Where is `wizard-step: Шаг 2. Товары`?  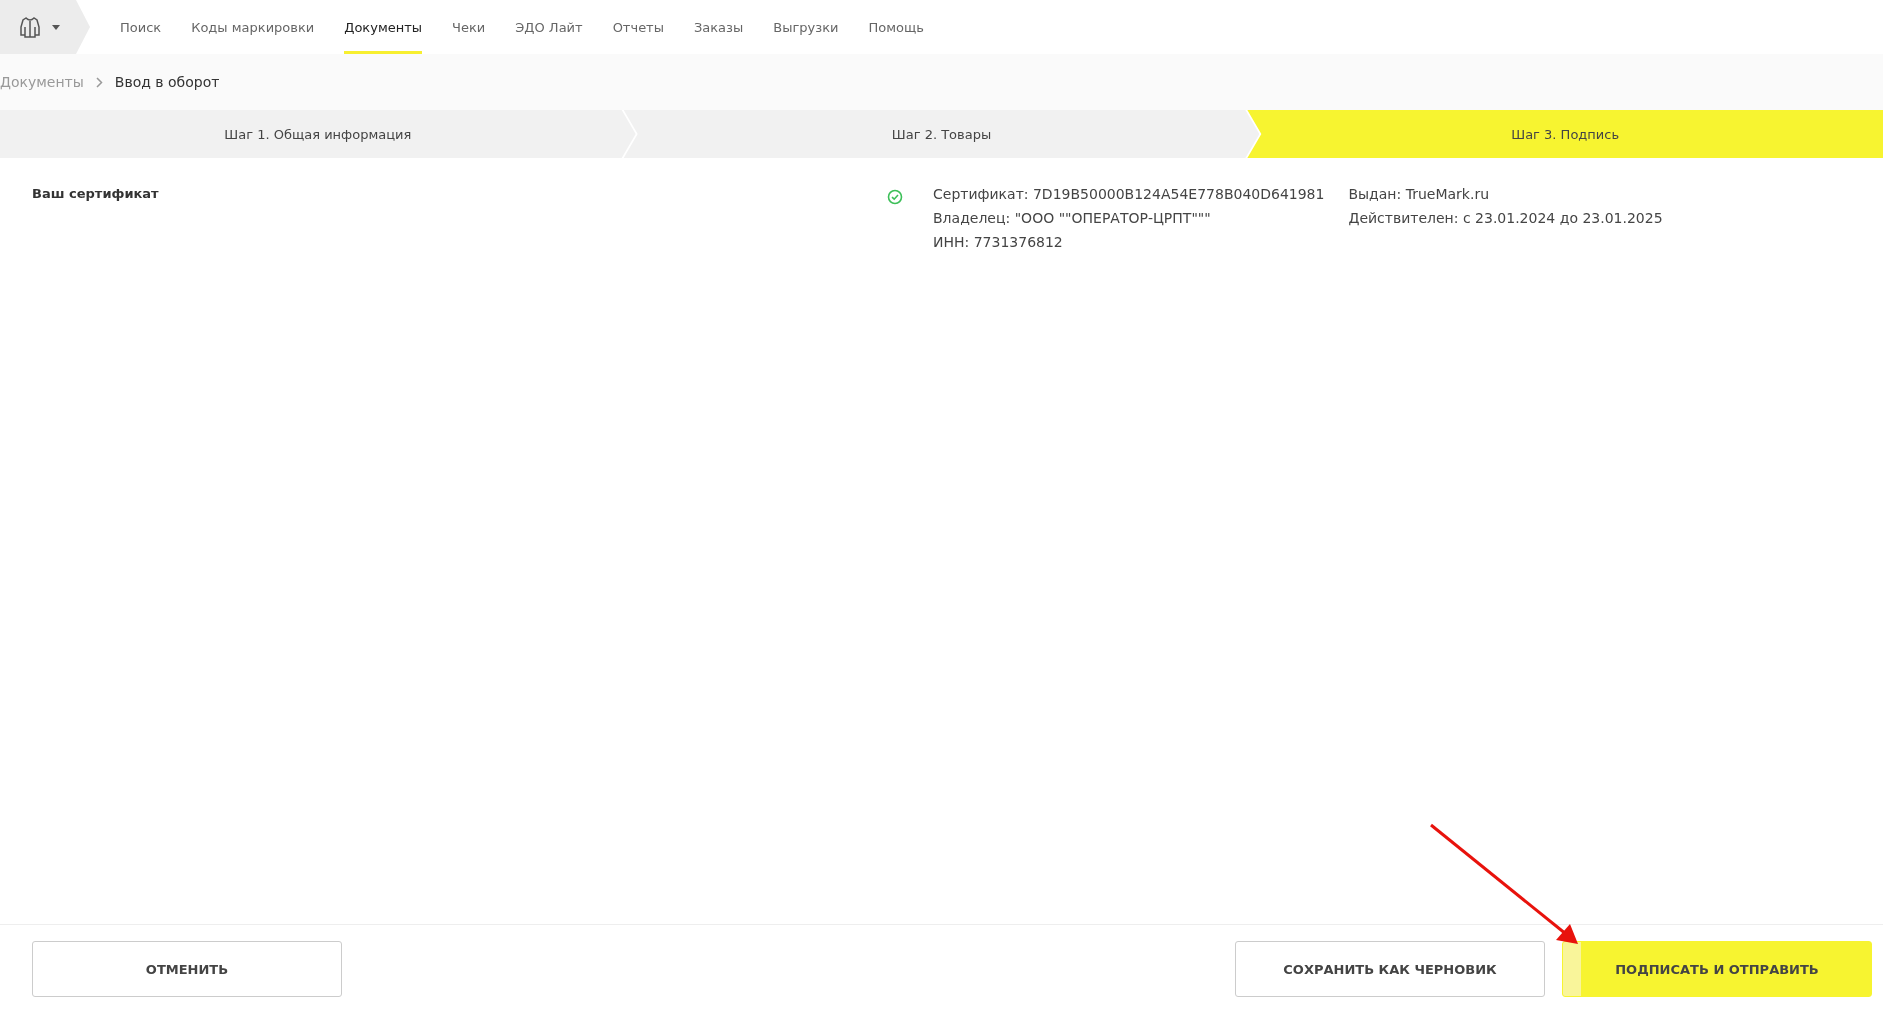
wizard-step: Шаг 2. Товары is located at coordinates (941, 134).